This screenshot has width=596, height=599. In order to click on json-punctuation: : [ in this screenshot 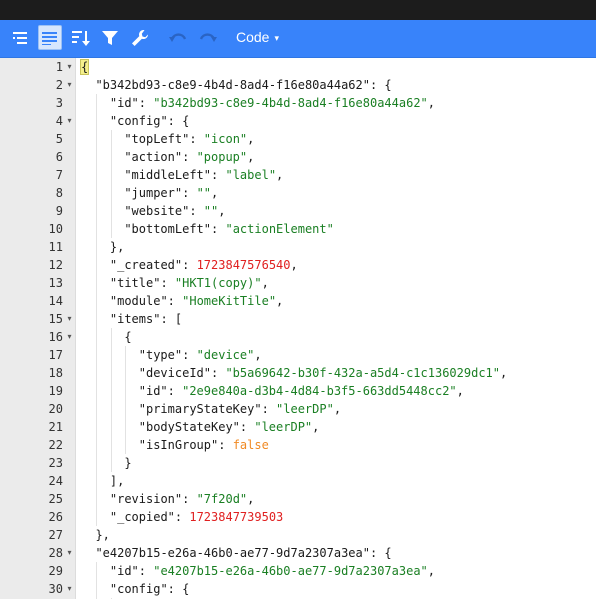, I will do `click(171, 319)`.